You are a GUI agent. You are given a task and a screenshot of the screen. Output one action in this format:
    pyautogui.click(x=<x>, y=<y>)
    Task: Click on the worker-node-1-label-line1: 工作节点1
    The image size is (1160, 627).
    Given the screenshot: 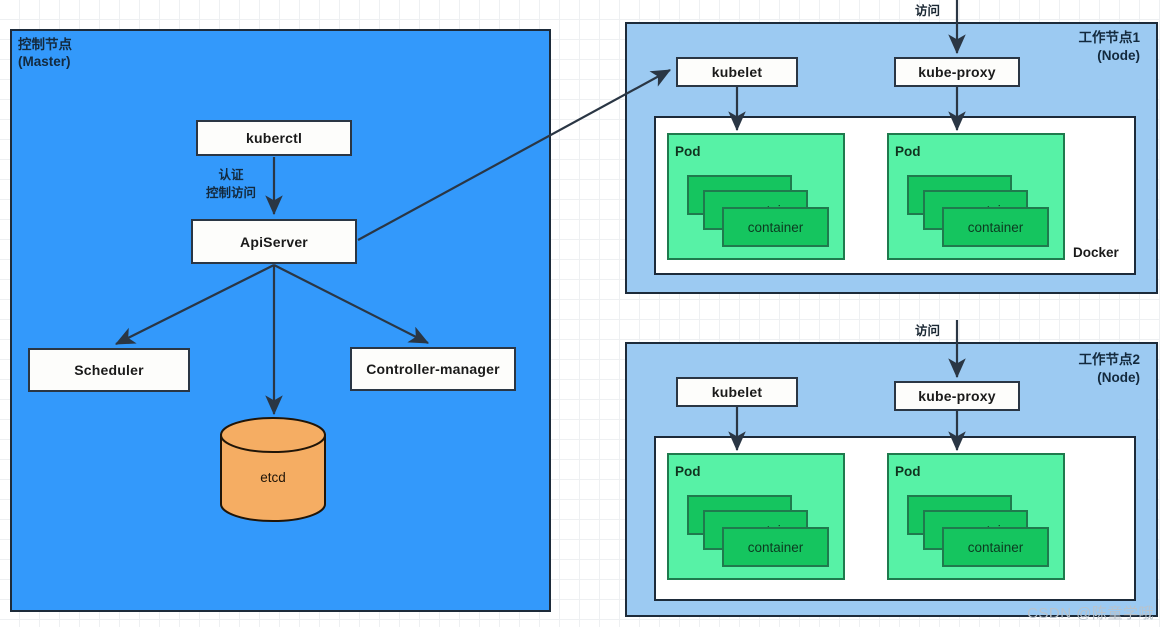 What is the action you would take?
    pyautogui.click(x=1109, y=37)
    